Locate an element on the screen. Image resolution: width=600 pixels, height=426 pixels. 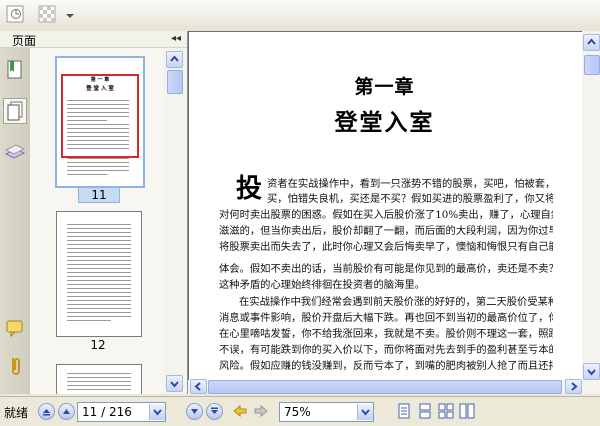
toolbar is located at coordinates (300, 16).